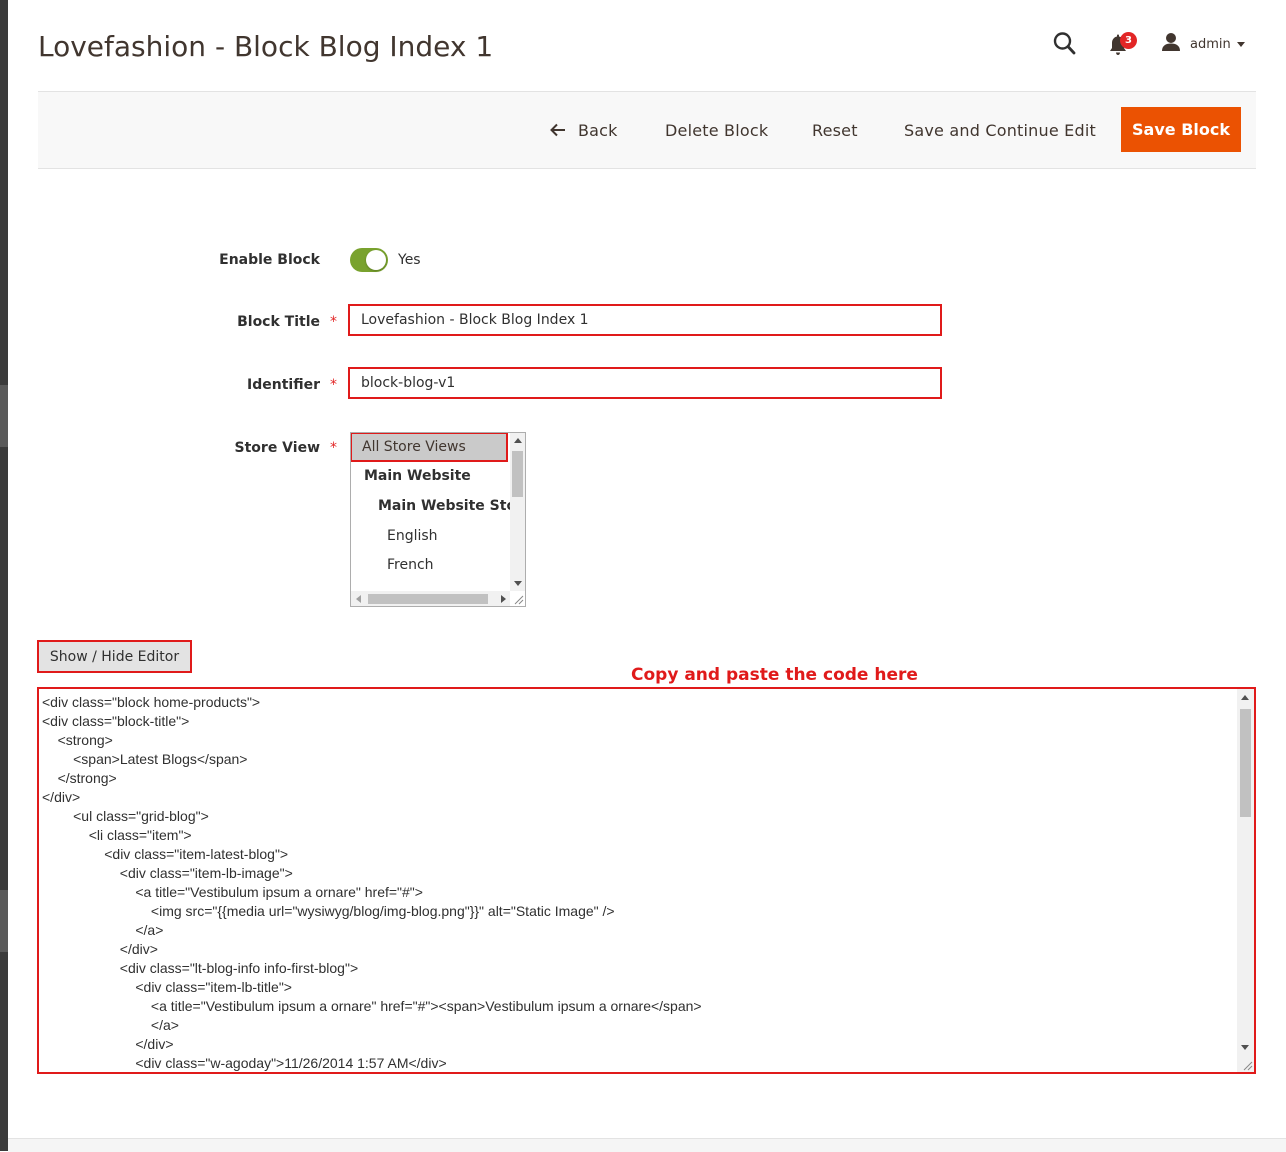 The height and width of the screenshot is (1152, 1286). What do you see at coordinates (4, 575) in the screenshot?
I see `left-edge-strip` at bounding box center [4, 575].